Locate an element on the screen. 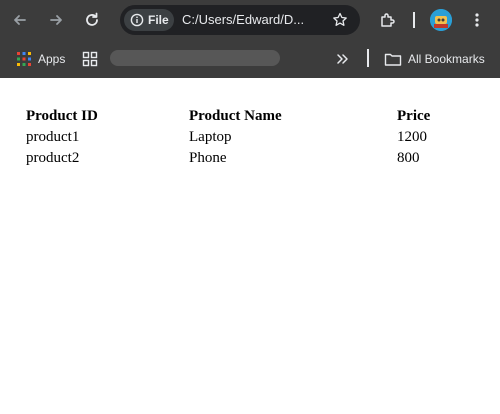  puzzle-icon is located at coordinates (388, 20).